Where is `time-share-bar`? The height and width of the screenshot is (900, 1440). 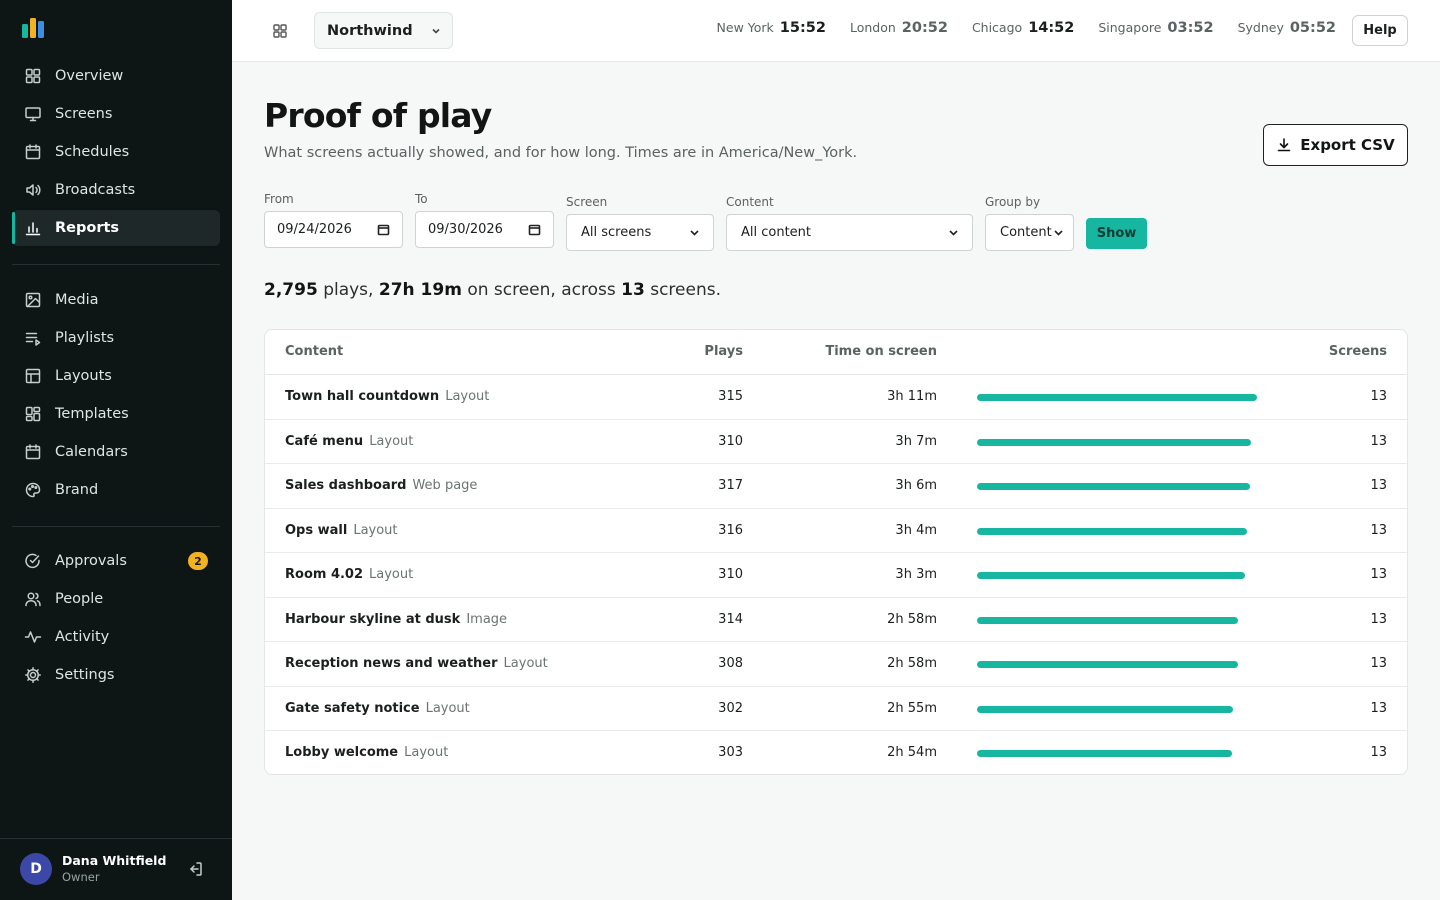
time-share-bar is located at coordinates (1107, 664).